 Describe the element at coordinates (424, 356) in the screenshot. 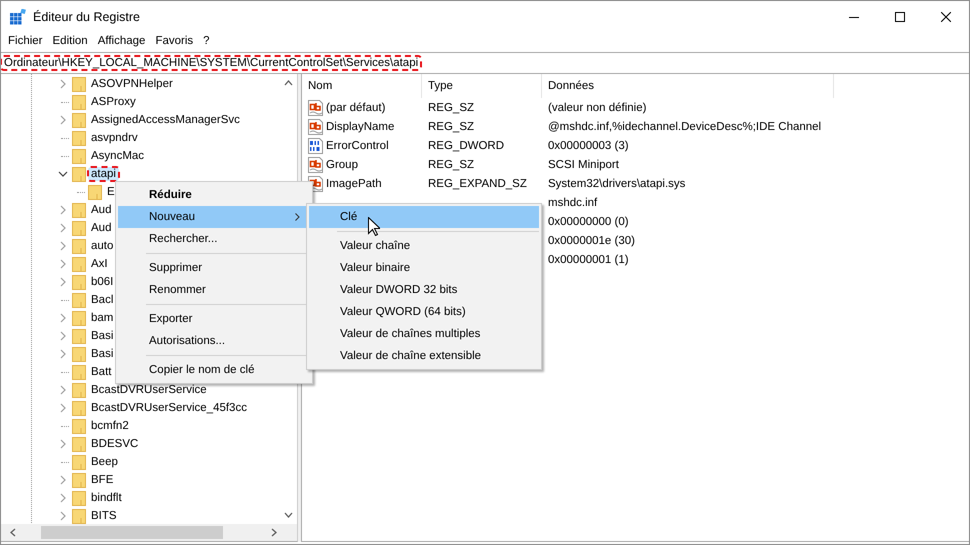

I see `menu-item: Valeur de chaîne extensible` at that location.